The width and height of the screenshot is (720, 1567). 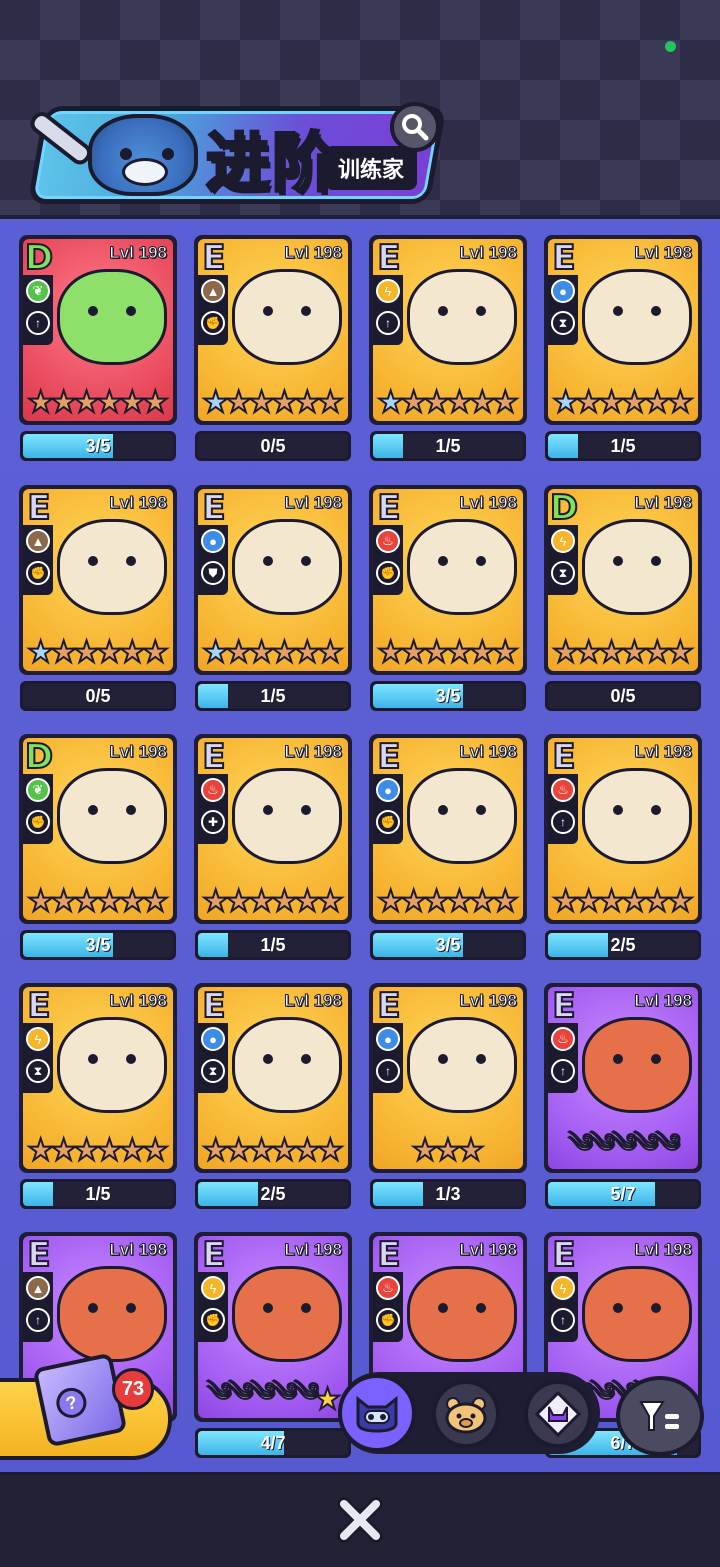 I want to click on close-button, so click(x=360, y=1520).